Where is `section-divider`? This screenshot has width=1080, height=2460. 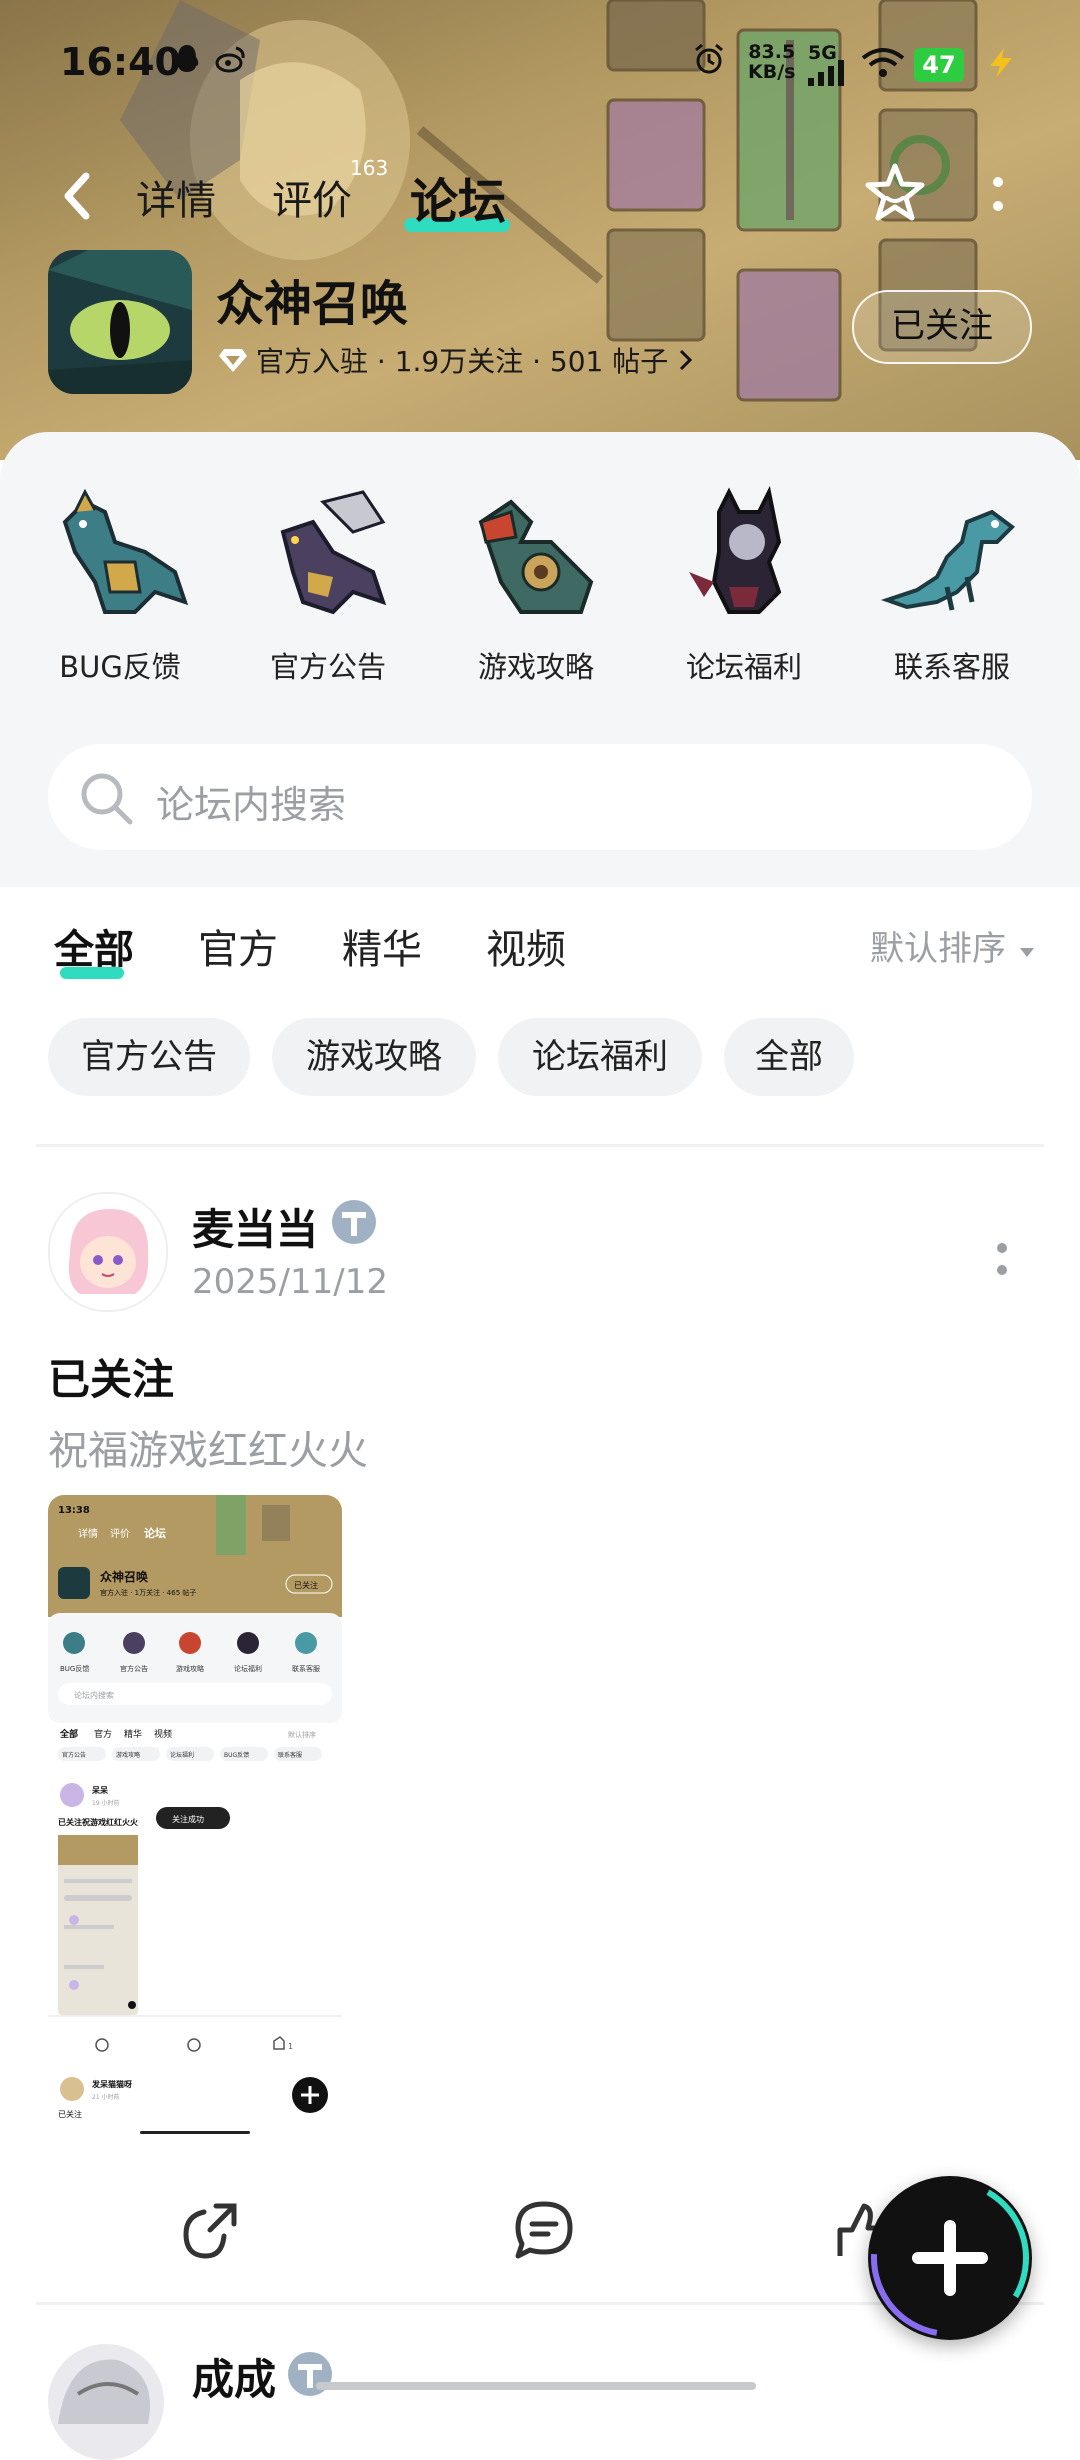
section-divider is located at coordinates (540, 1145).